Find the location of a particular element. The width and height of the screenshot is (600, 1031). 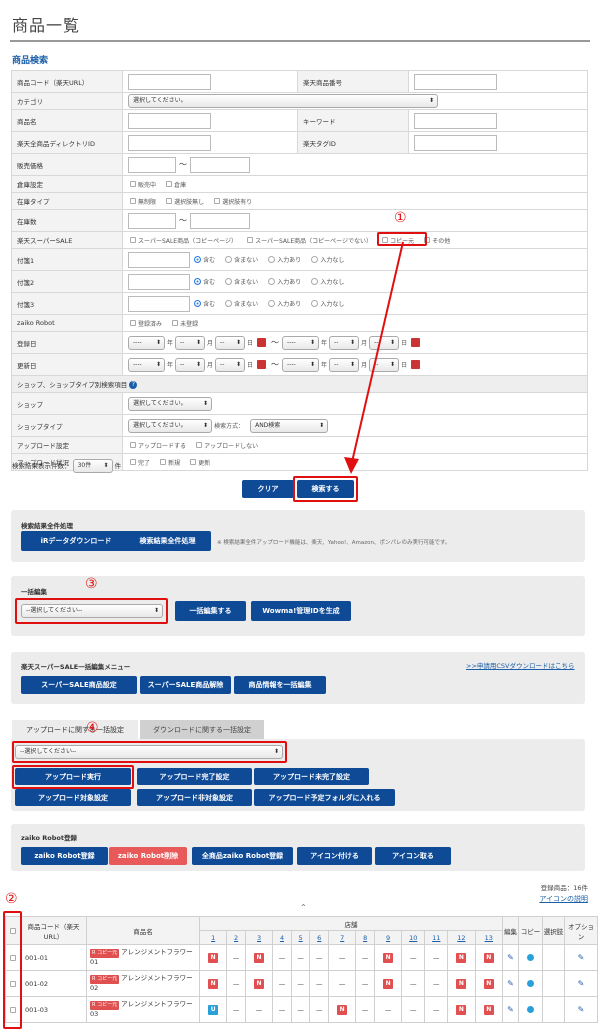

annotation-arrow is located at coordinates (374, 357).